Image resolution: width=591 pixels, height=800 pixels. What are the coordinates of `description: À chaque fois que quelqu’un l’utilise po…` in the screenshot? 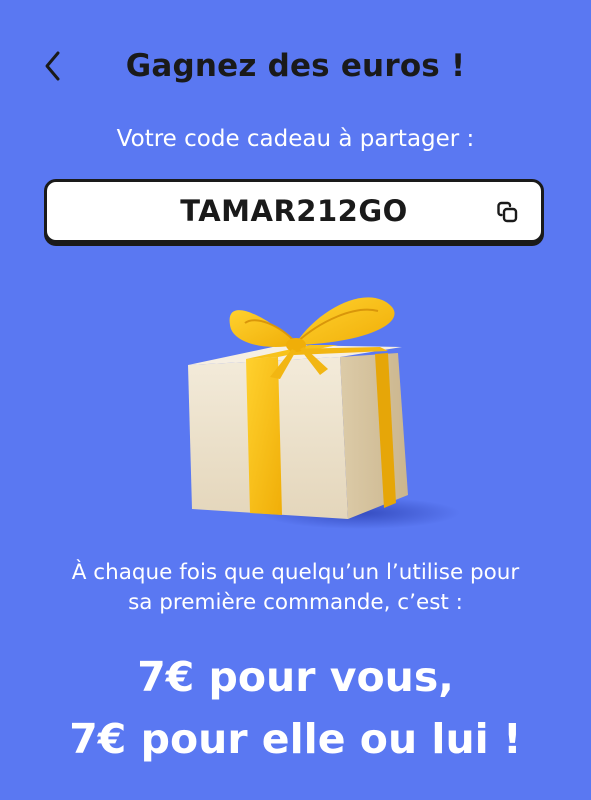 It's located at (295, 588).